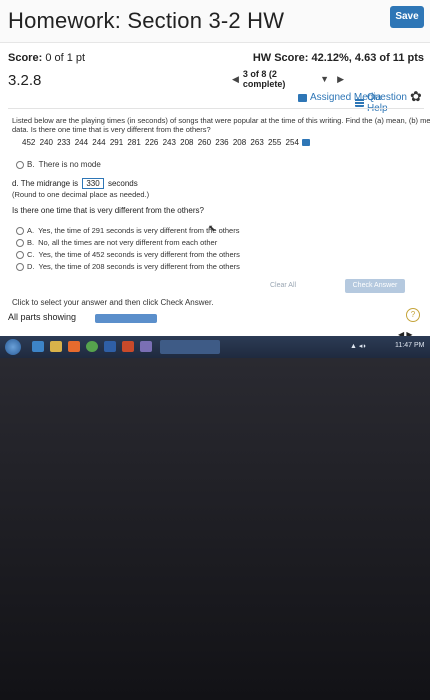 The width and height of the screenshot is (430, 700). I want to click on mode-answer: B. There is no mode, so click(58, 164).